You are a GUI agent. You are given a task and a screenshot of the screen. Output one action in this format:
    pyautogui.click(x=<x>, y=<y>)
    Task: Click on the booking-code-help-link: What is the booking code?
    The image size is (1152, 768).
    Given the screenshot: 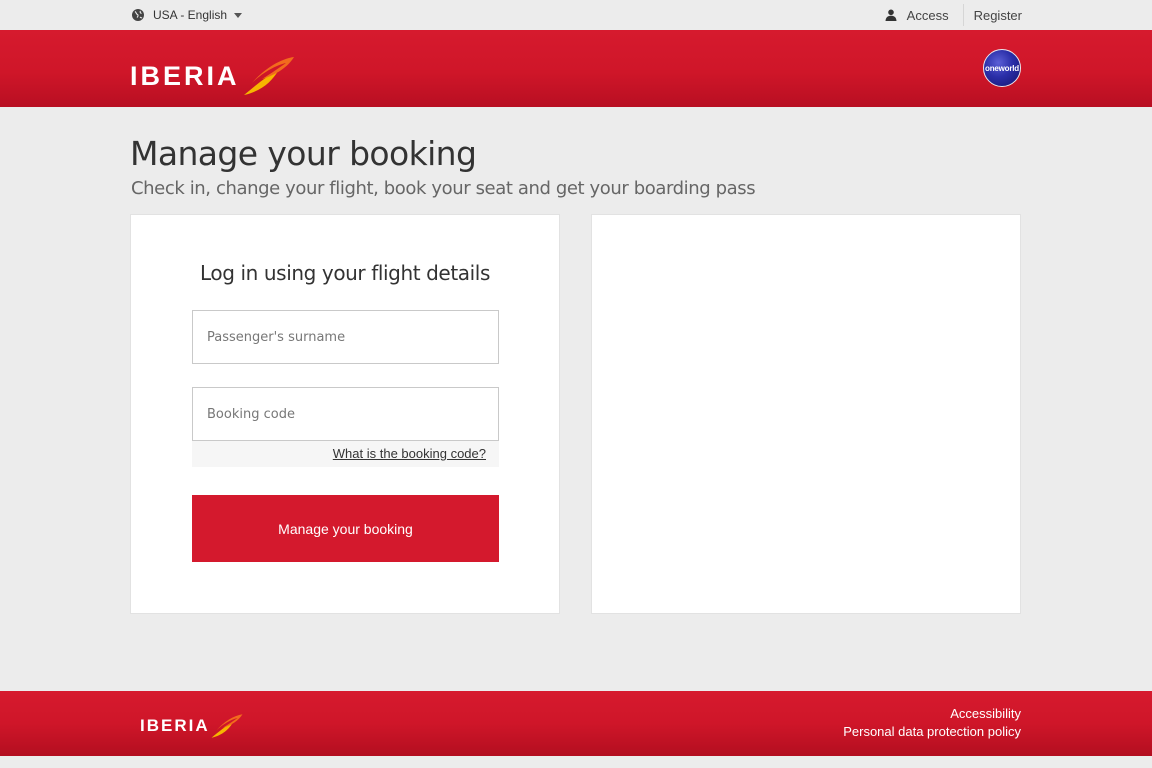 What is the action you would take?
    pyautogui.click(x=409, y=453)
    